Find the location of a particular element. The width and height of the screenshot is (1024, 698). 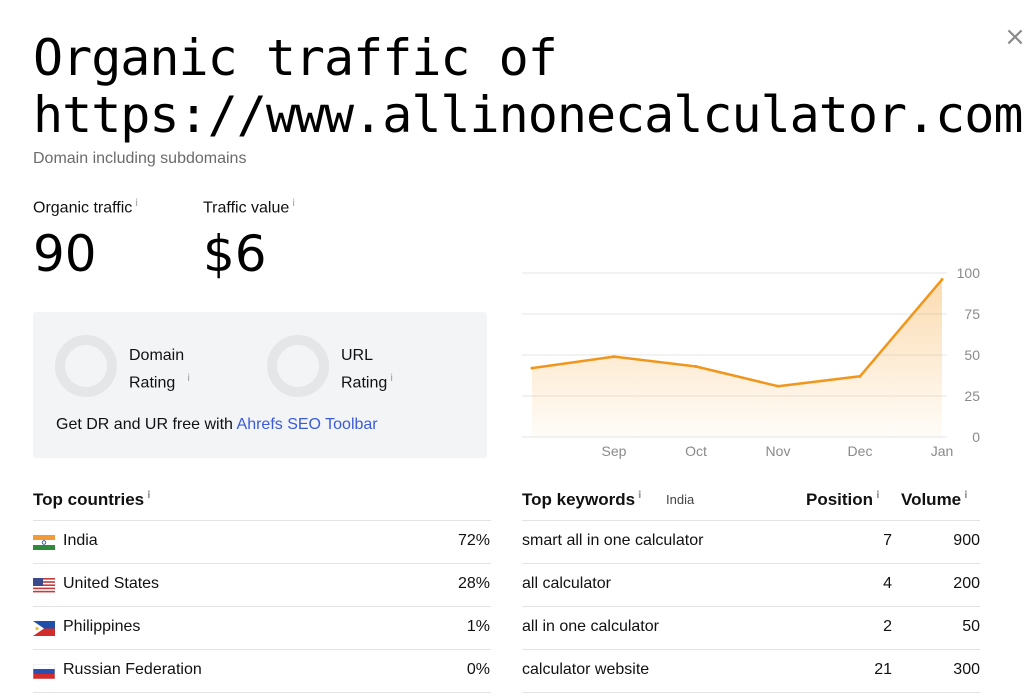

chart-y-tick-label: 50 is located at coordinates (972, 355).